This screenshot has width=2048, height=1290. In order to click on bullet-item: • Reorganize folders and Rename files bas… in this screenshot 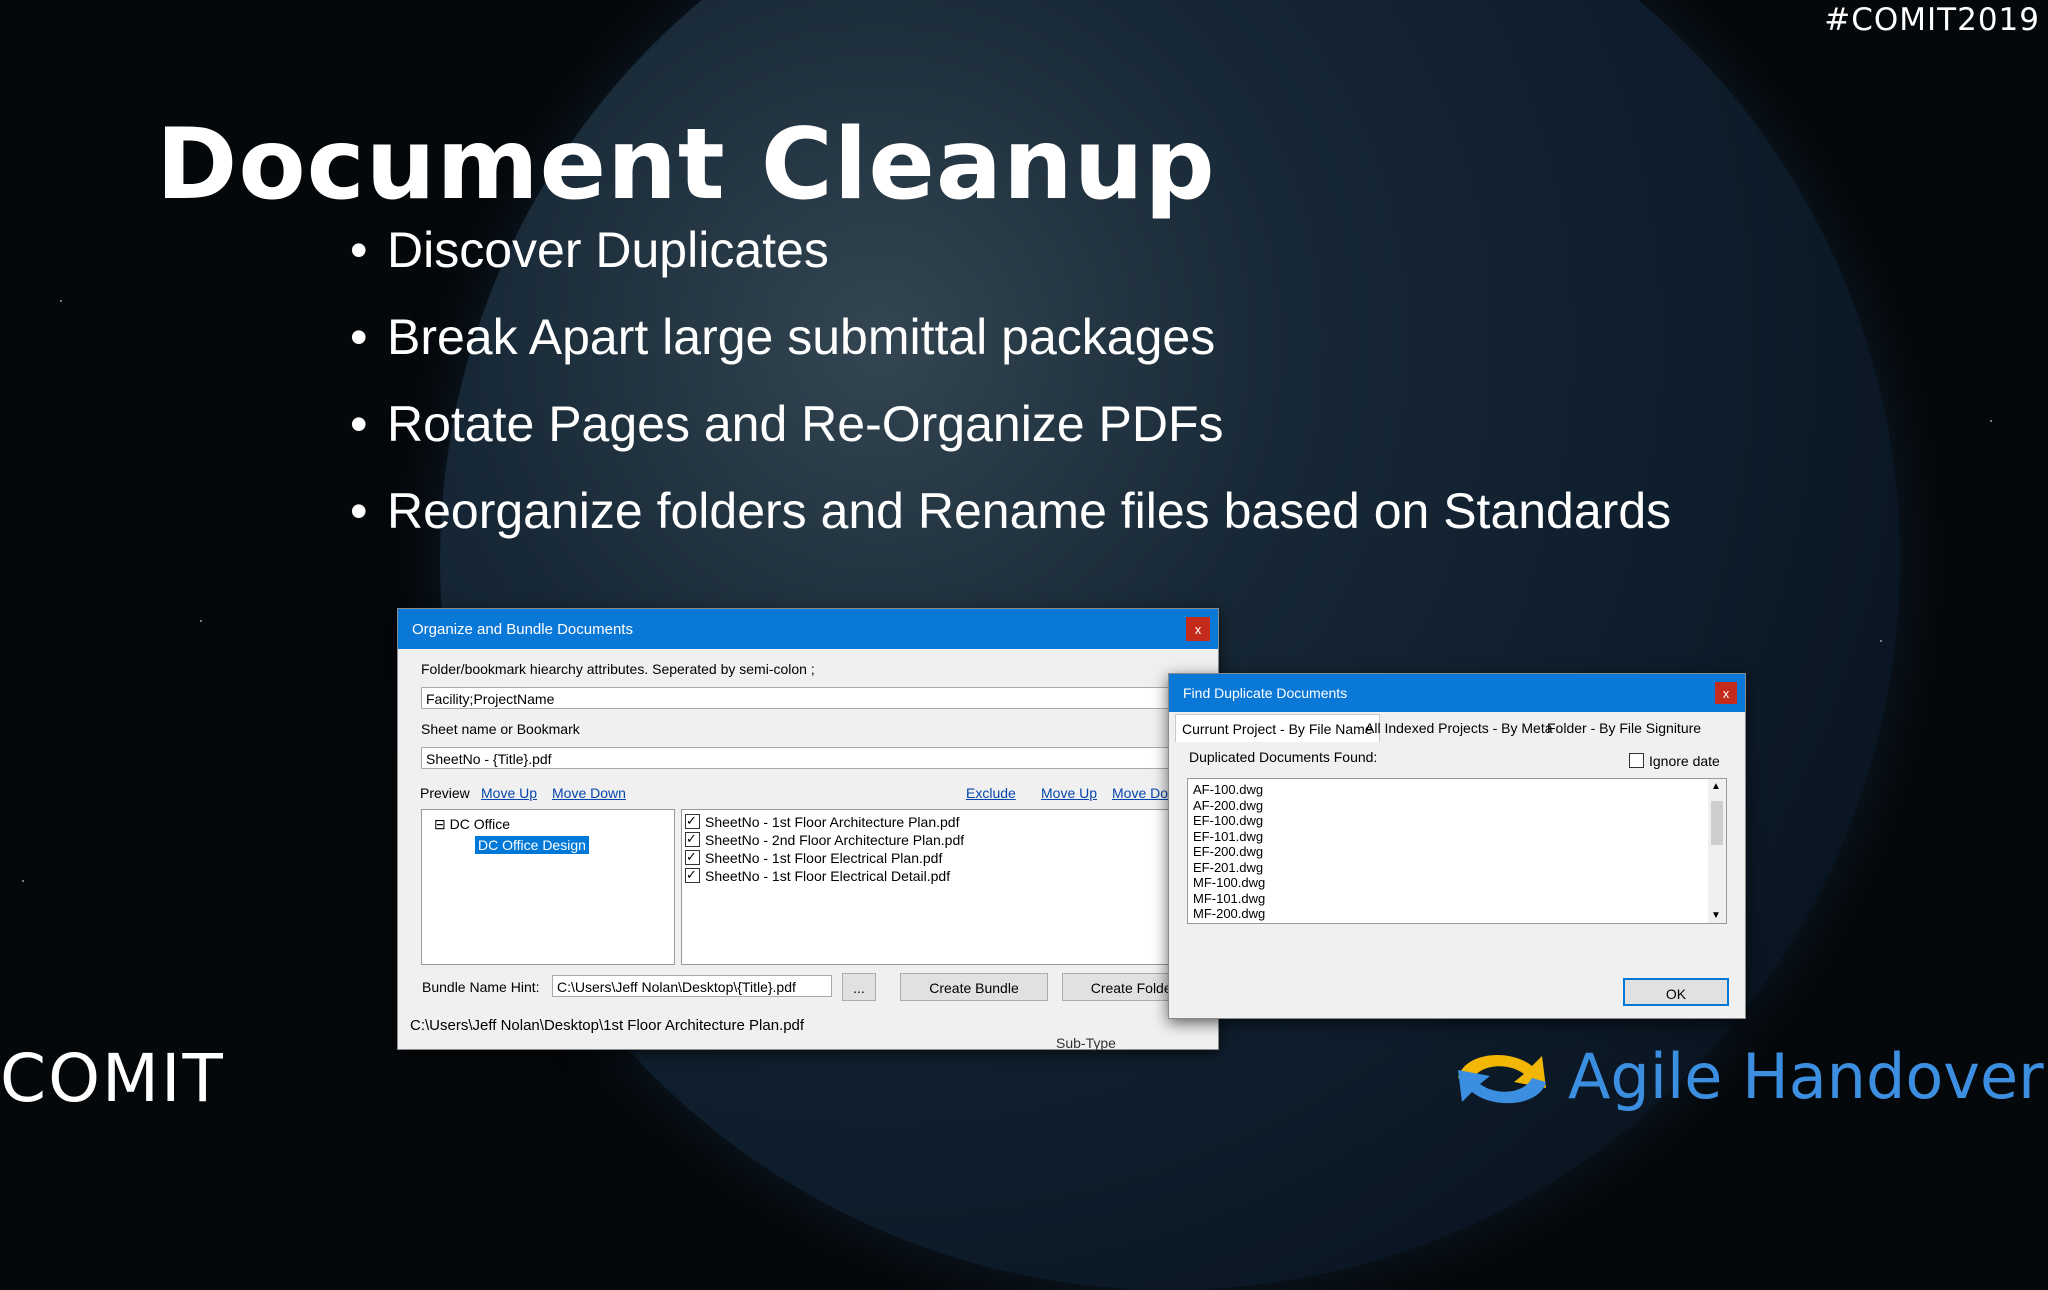, I will do `click(1011, 511)`.